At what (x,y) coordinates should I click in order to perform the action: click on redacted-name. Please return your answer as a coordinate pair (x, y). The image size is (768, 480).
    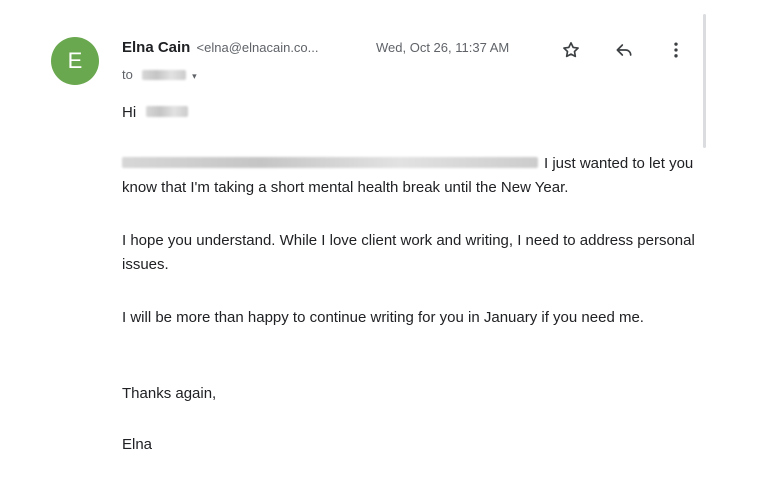
    Looking at the image, I should click on (167, 112).